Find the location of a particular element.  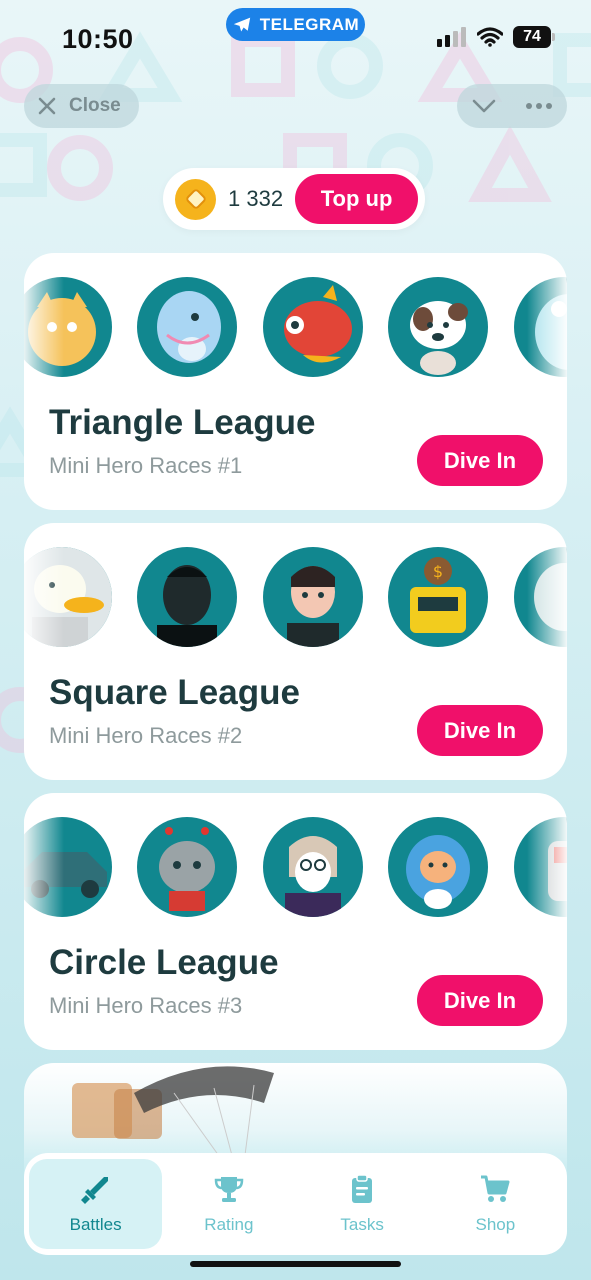

chevron-down-icon is located at coordinates (484, 106).